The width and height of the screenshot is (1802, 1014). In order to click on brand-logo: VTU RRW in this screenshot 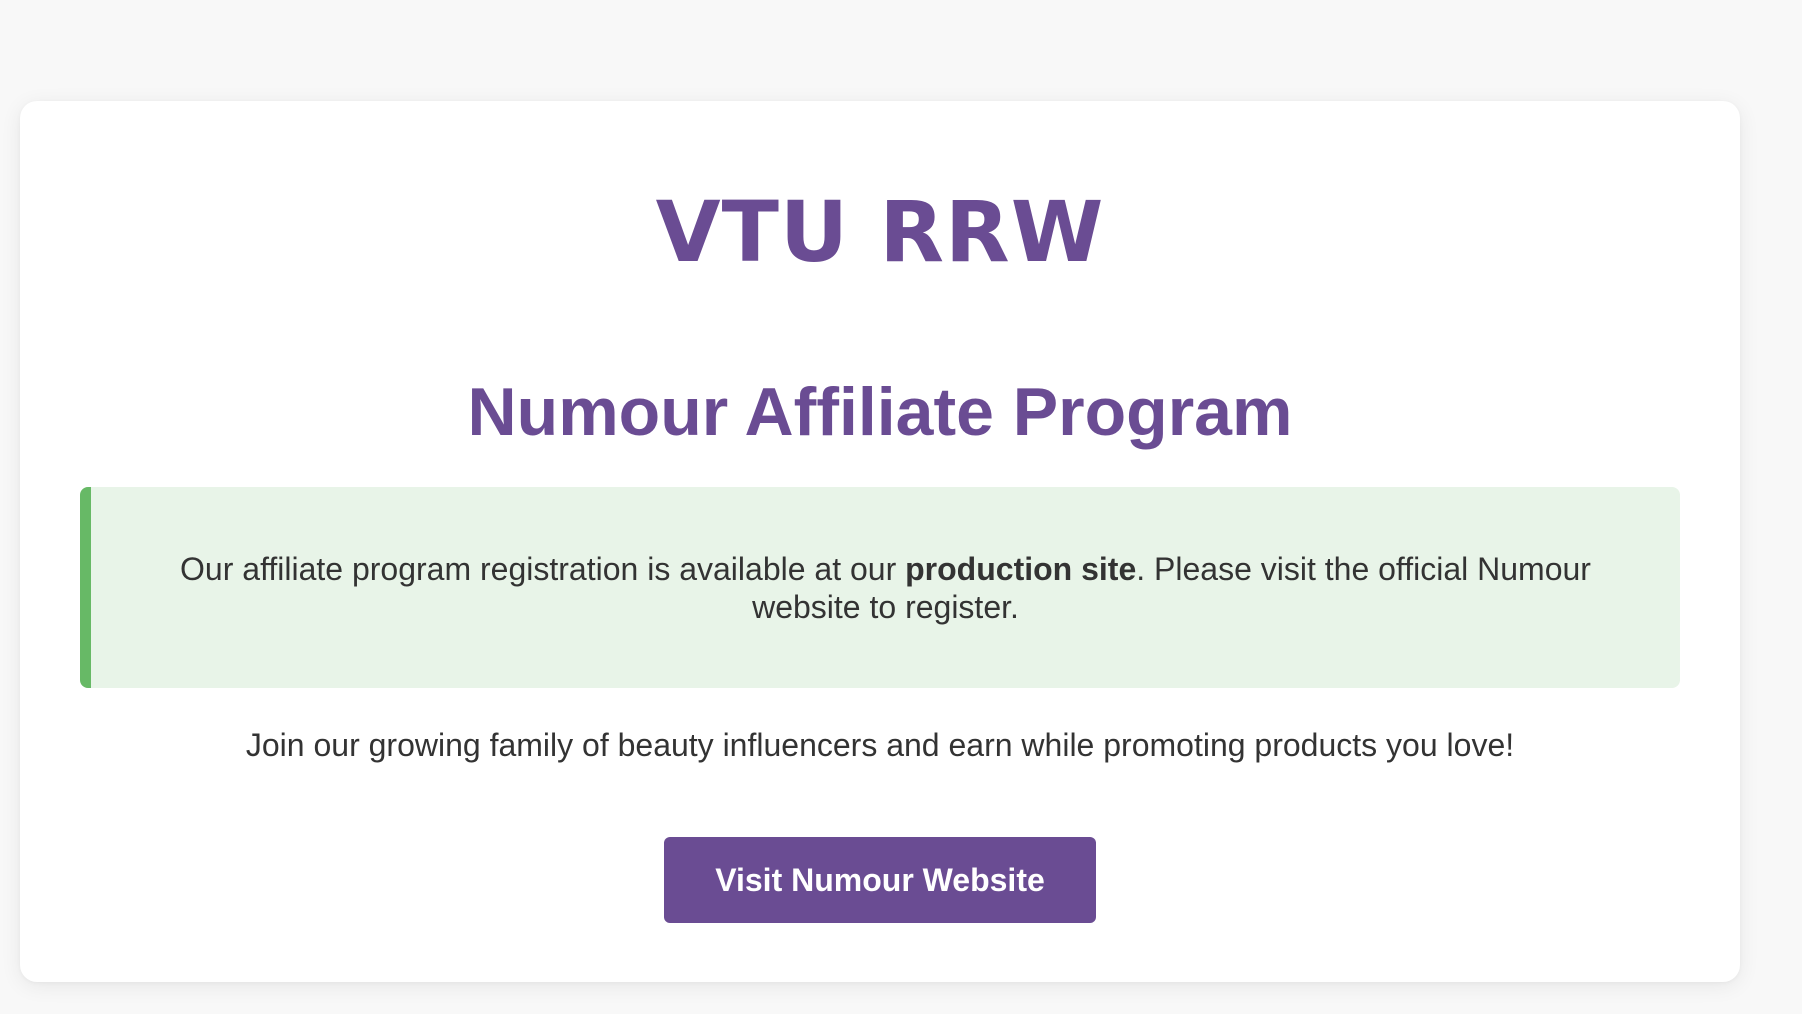, I will do `click(880, 232)`.